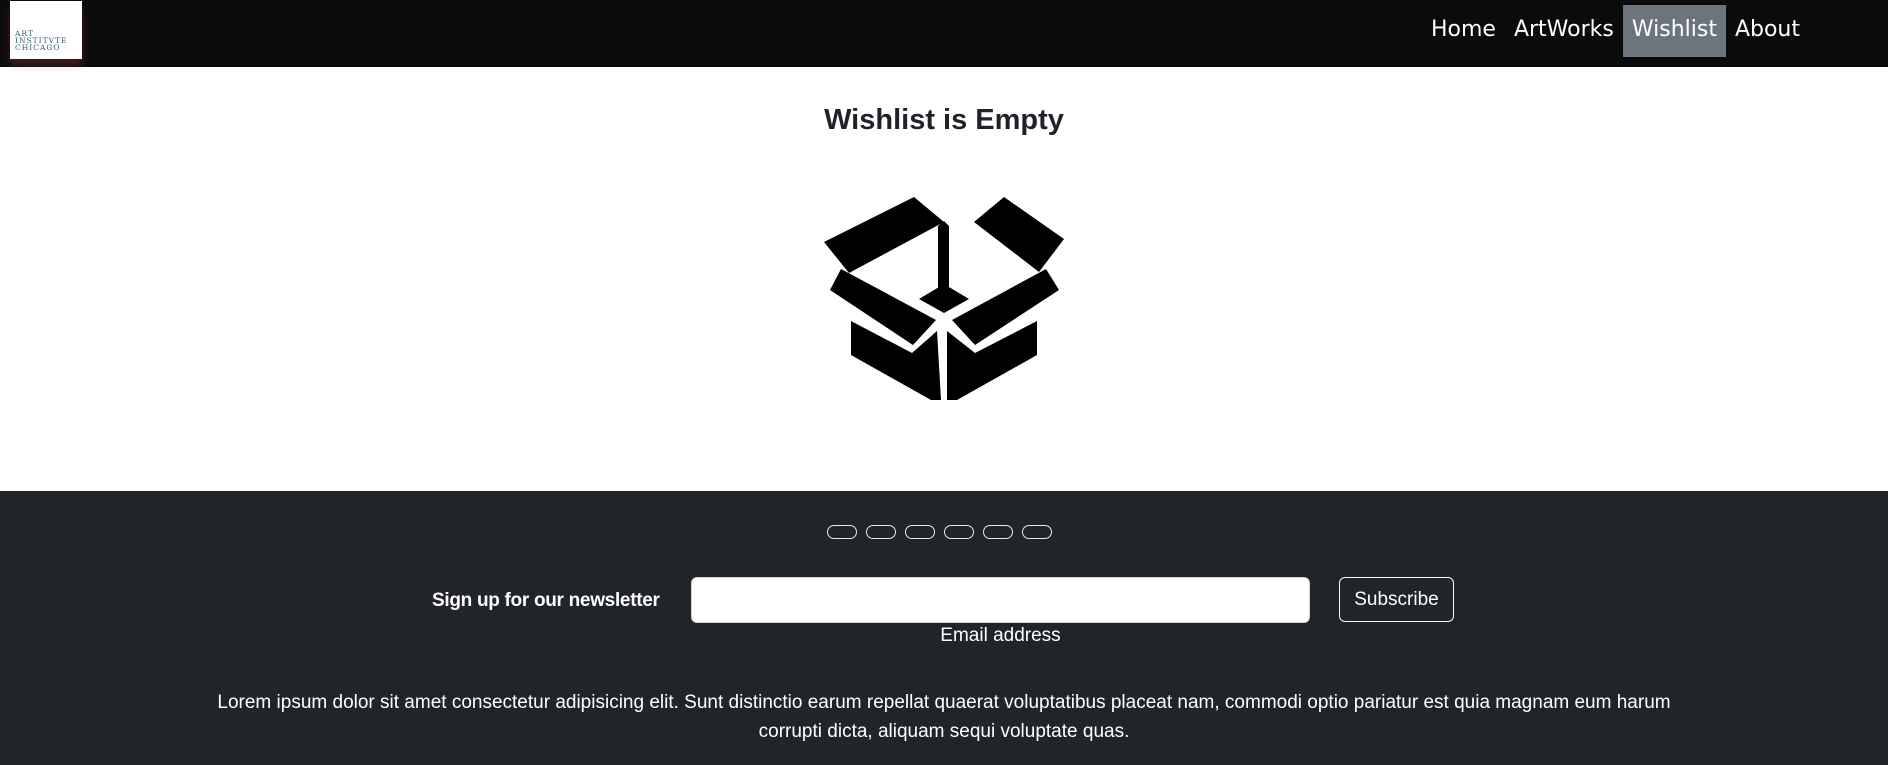 The image size is (1888, 765). I want to click on open-box-icon, so click(944, 298).